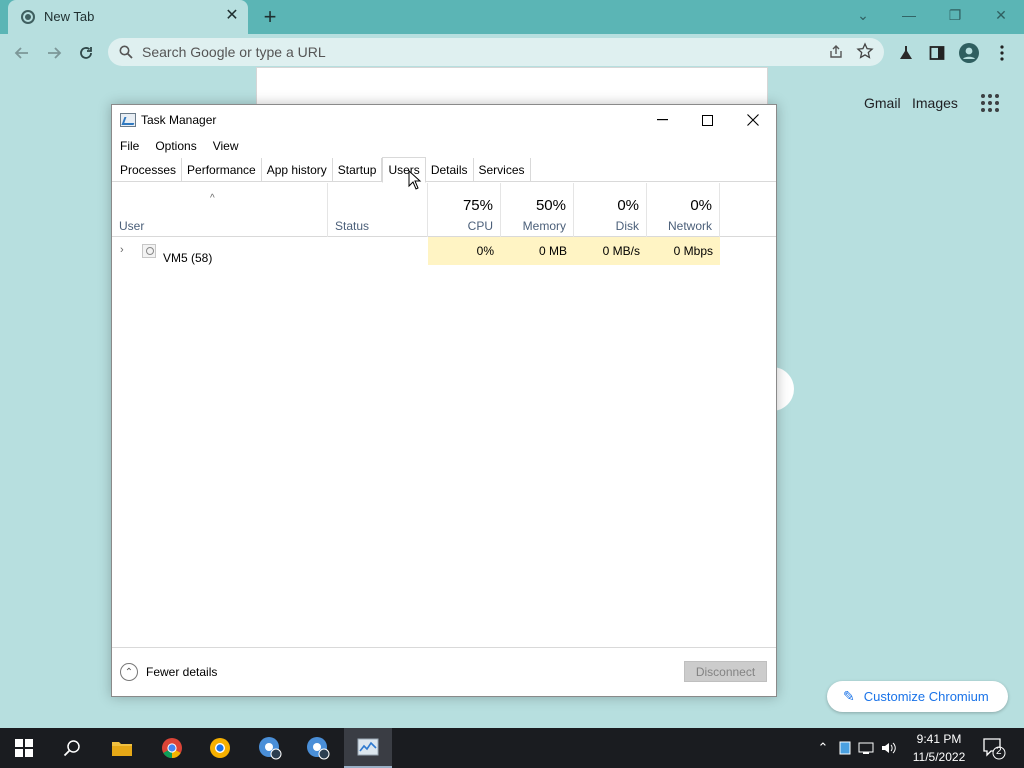 The image size is (1024, 768). Describe the element at coordinates (129, 146) in the screenshot. I see `menu-file: File` at that location.